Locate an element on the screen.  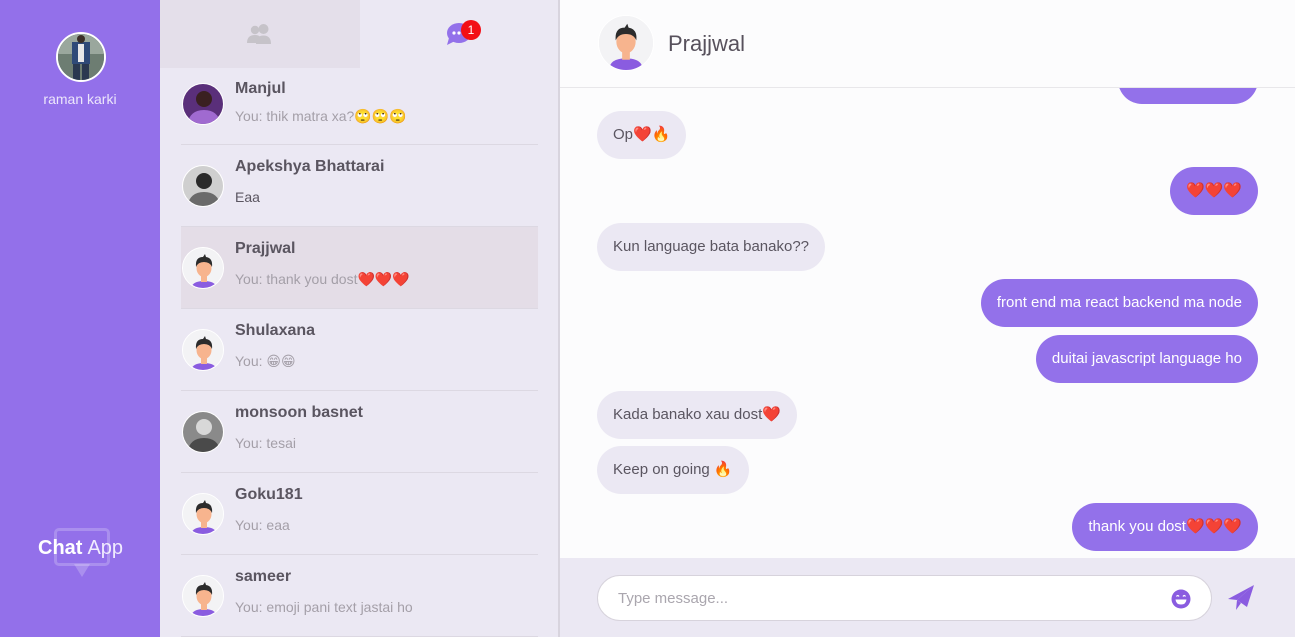
last-message-preview: You: thank you dost❤️❤️❤️ is located at coordinates (322, 279).